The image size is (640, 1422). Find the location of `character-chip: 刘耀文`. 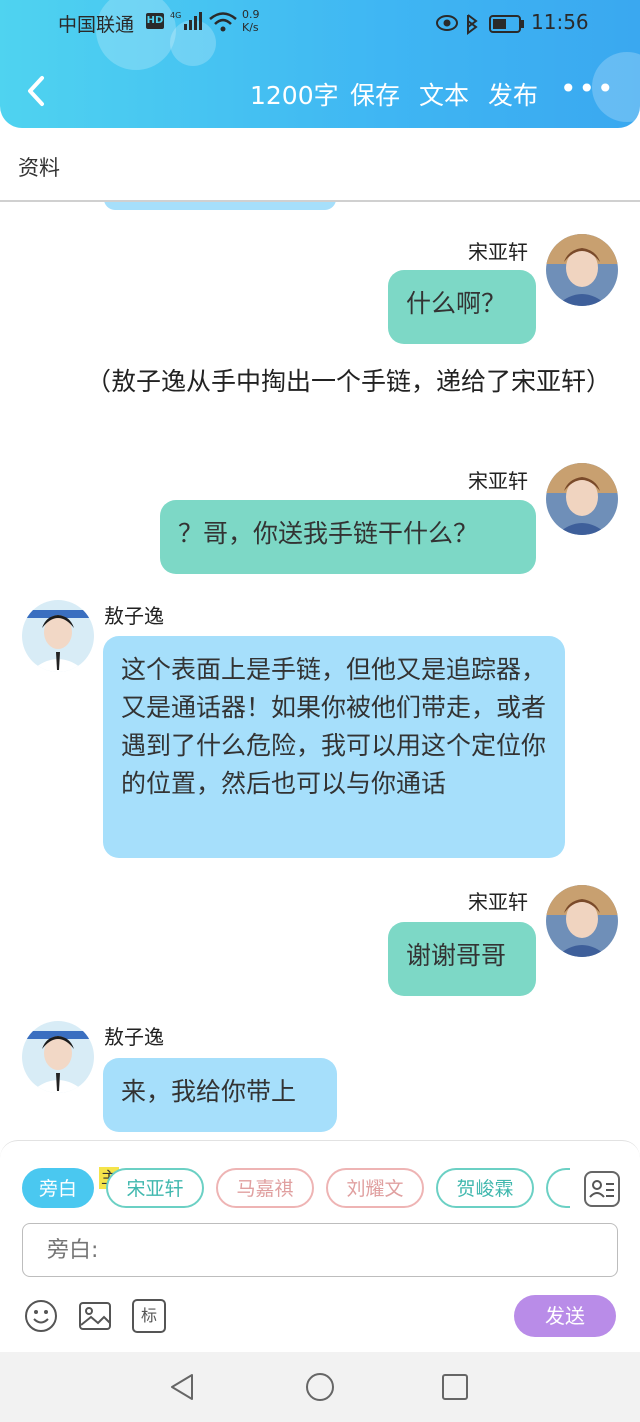

character-chip: 刘耀文 is located at coordinates (375, 1188).